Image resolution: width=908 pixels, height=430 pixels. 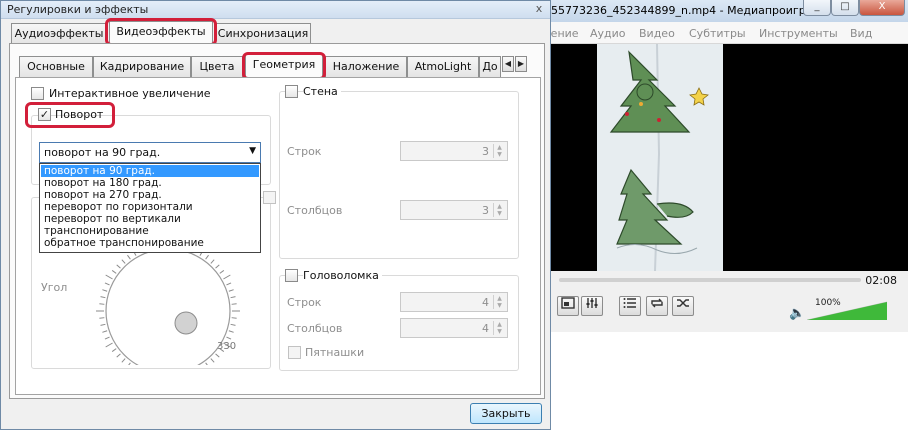 I want to click on frame-icon, so click(x=568, y=306).